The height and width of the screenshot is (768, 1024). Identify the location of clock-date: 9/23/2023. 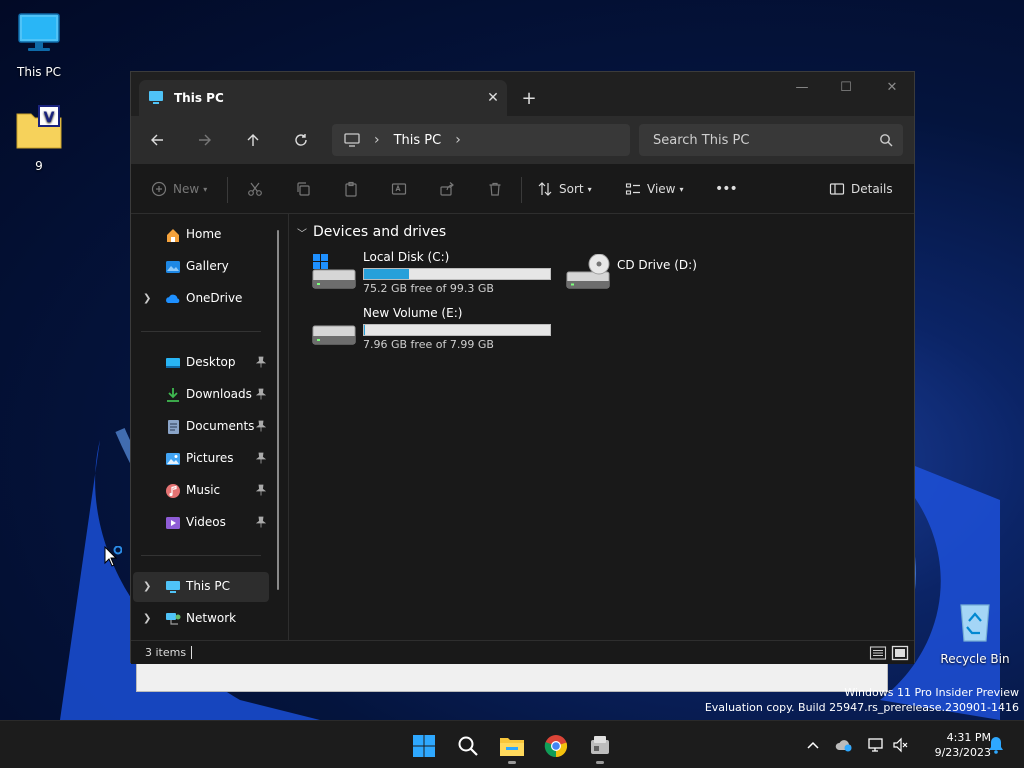
(962, 752).